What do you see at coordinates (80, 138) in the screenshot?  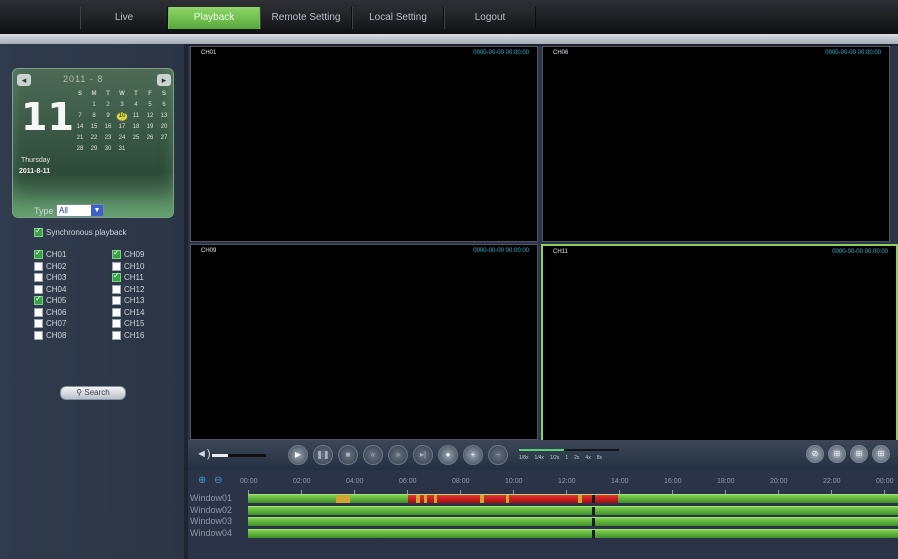 I see `calendar-day: 21` at bounding box center [80, 138].